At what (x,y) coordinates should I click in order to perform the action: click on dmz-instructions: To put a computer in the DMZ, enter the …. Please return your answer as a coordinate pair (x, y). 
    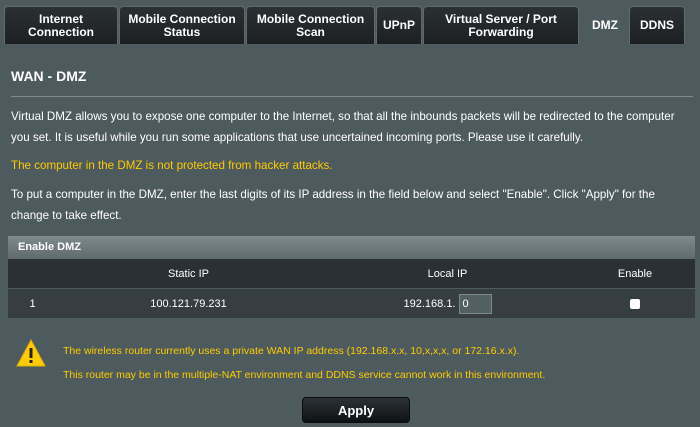
    Looking at the image, I should click on (333, 205).